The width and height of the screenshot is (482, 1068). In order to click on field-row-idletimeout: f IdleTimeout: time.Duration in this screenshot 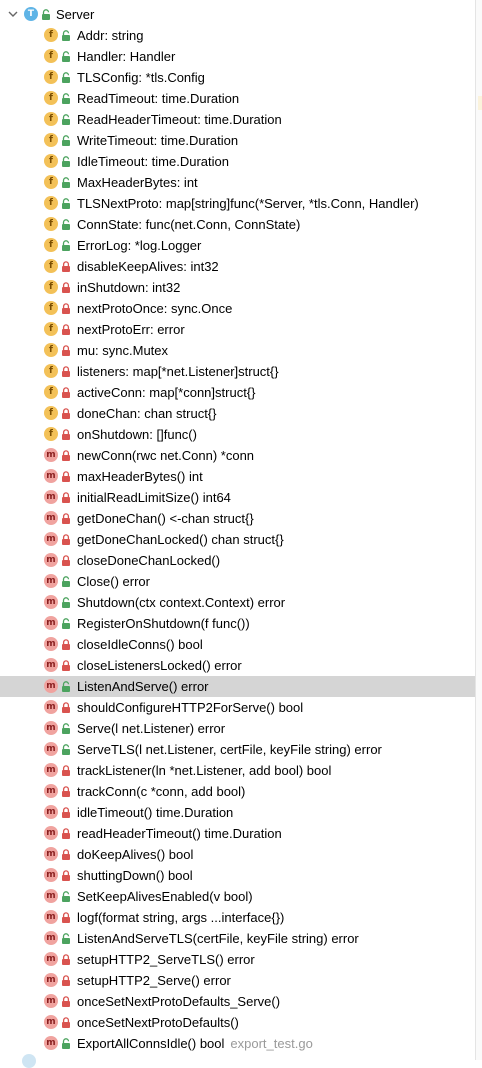, I will do `click(237, 161)`.